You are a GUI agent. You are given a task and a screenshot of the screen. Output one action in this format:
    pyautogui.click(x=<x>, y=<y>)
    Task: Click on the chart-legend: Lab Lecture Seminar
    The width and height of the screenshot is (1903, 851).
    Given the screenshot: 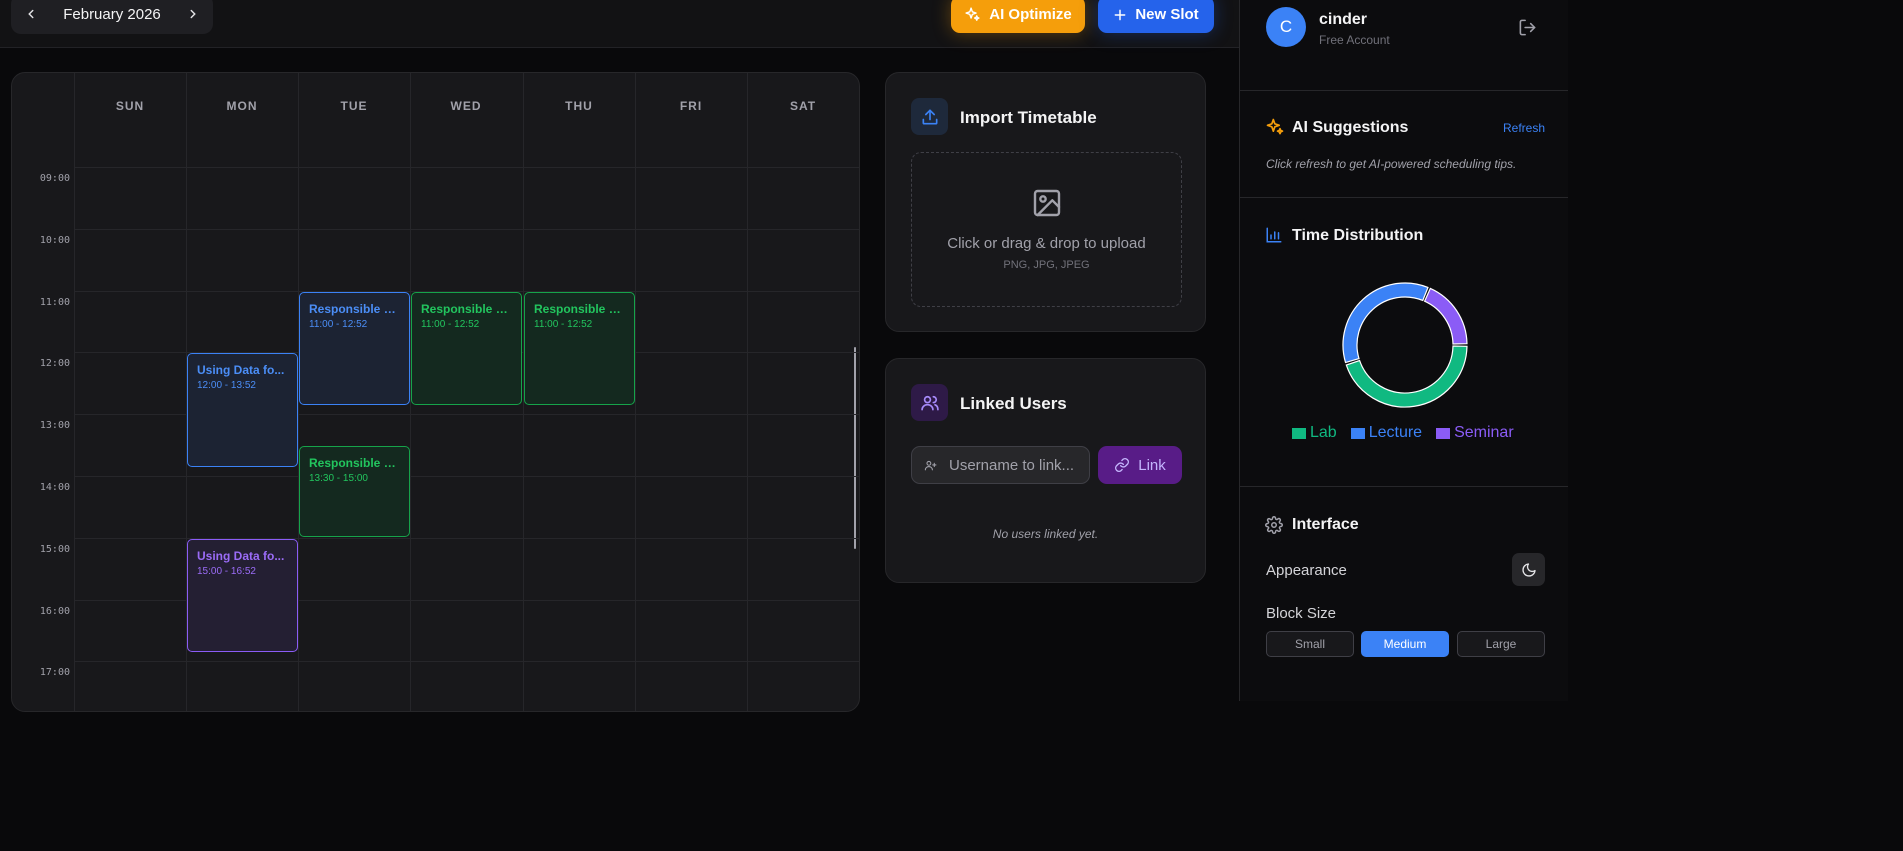 What is the action you would take?
    pyautogui.click(x=1403, y=433)
    